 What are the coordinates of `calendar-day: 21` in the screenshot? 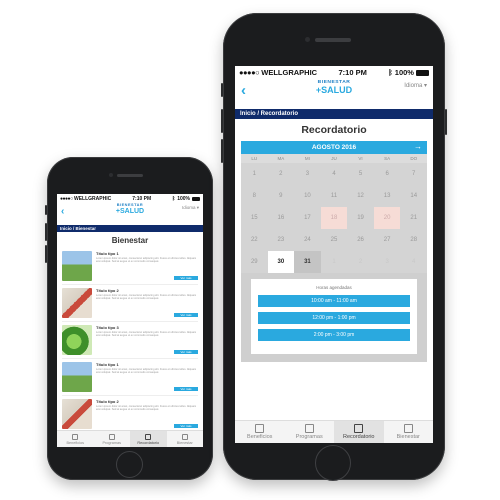 It's located at (413, 218).